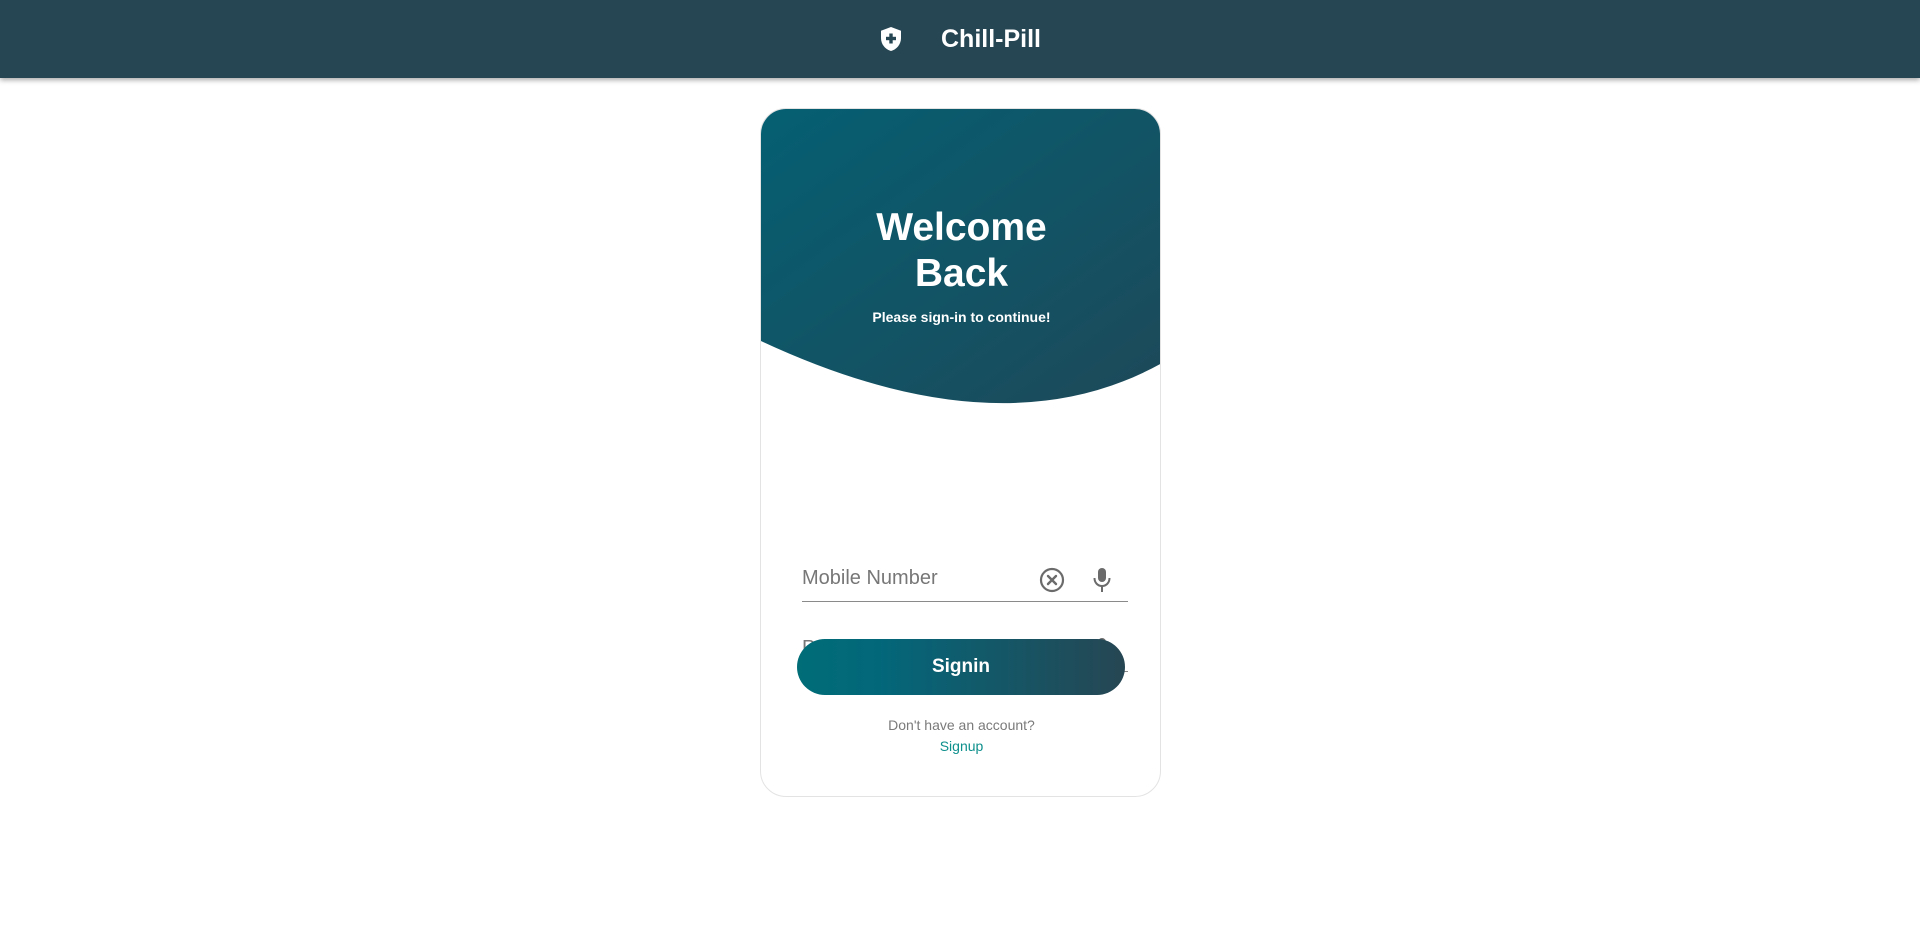 This screenshot has width=1920, height=927. Describe the element at coordinates (991, 38) in the screenshot. I see `app-title: Chill-Pill` at that location.